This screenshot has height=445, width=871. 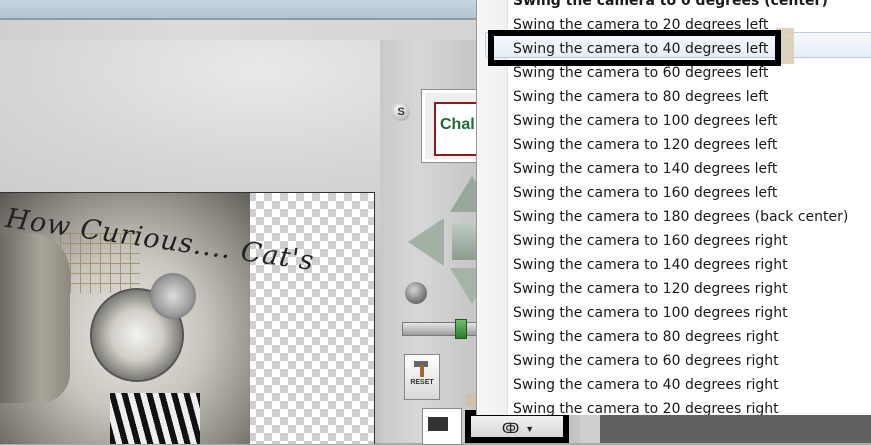 I want to click on camera-swing-icon: ↂ, so click(x=510, y=428).